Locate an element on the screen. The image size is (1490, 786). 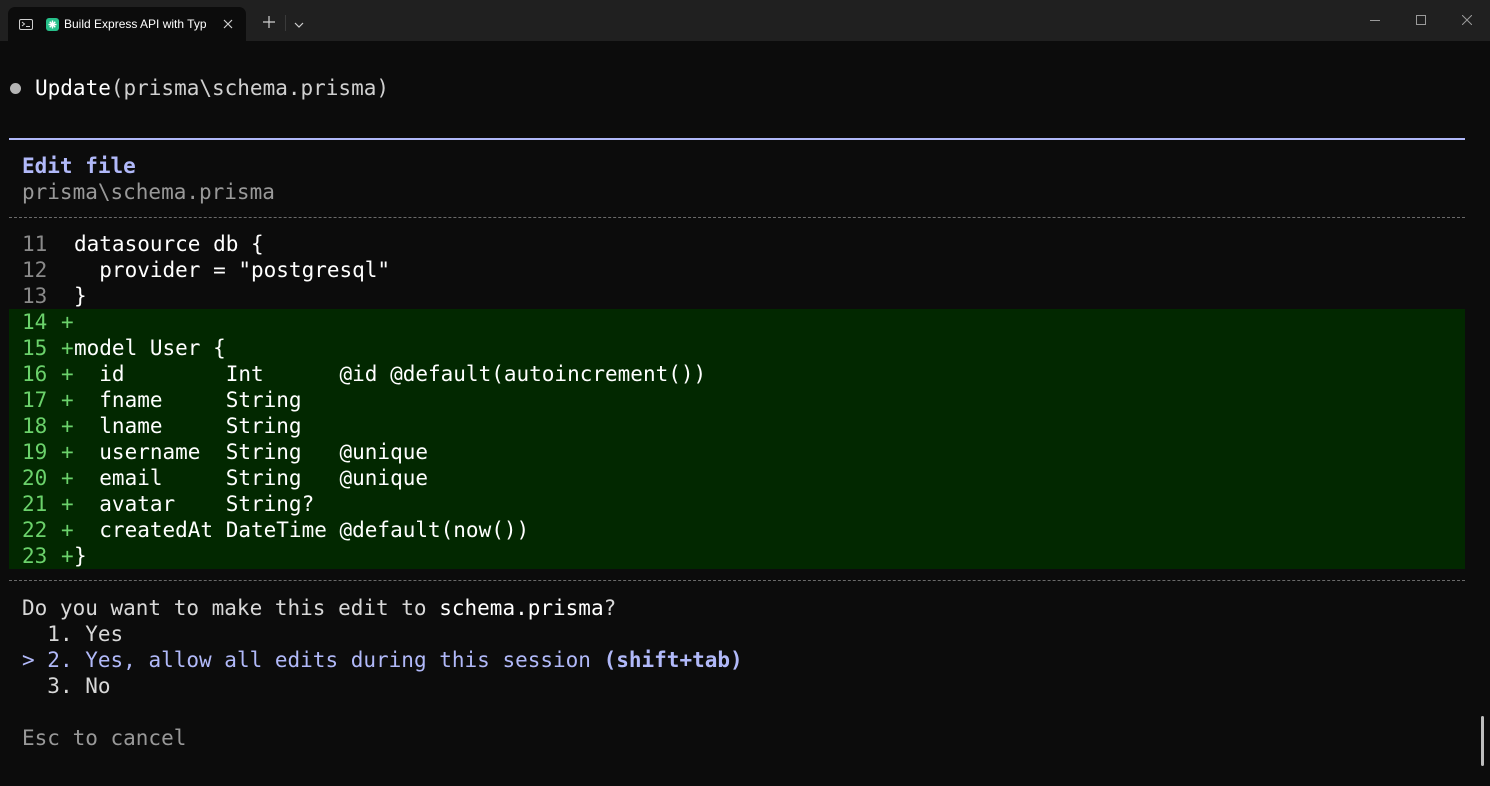
question-prefix: Do you want to make this edit to is located at coordinates (231, 608).